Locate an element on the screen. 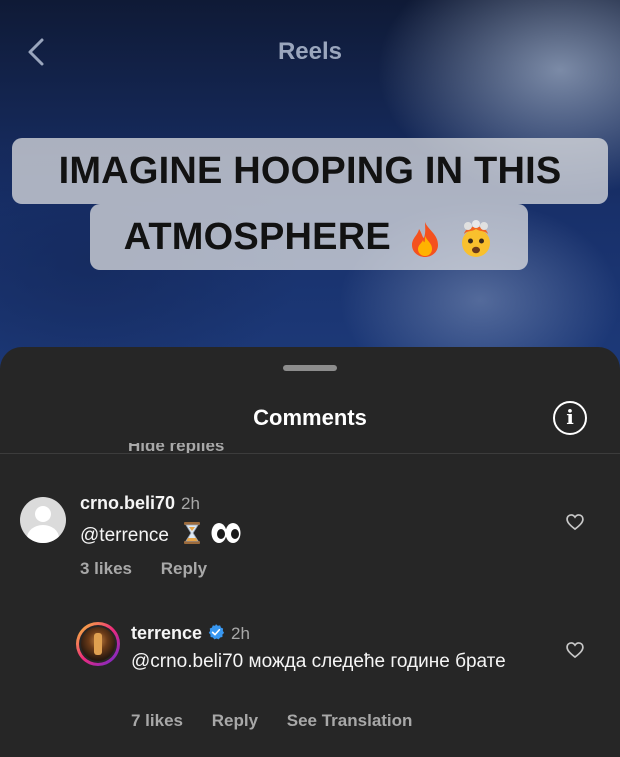 The image size is (620, 757). fire-emoji-icon is located at coordinates (424, 239).